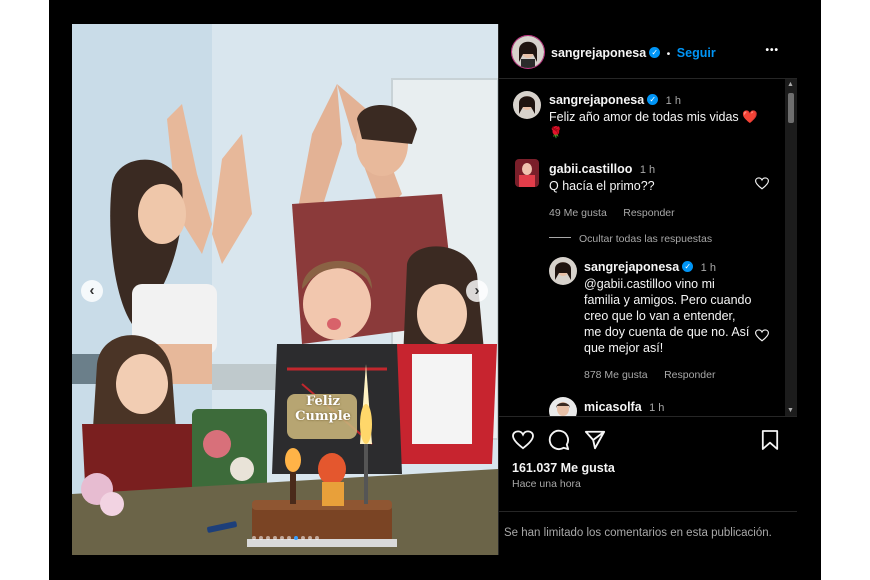 The image size is (870, 580). Describe the element at coordinates (649, 284) in the screenshot. I see `reply-text-line: @gabii.castilloo vino mi` at that location.